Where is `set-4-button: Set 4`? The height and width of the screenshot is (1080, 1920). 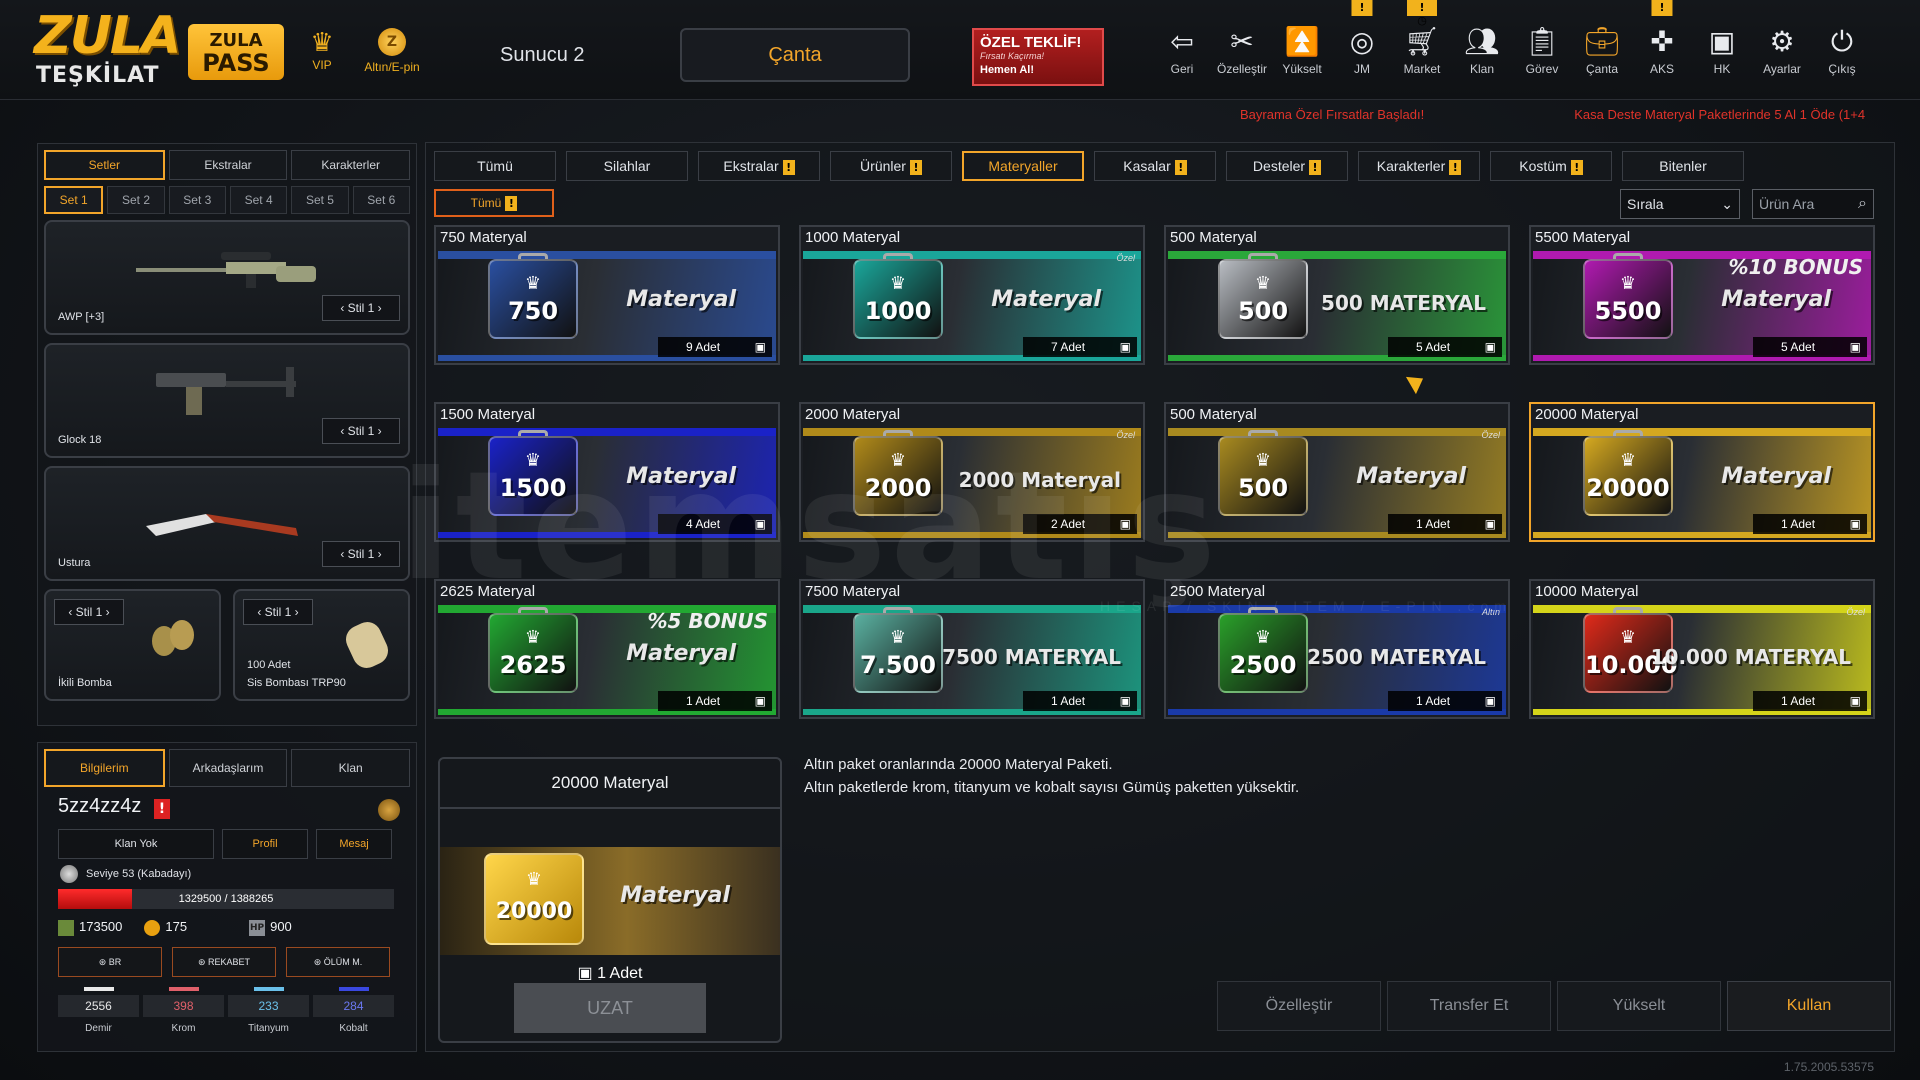 set-4-button: Set 4 is located at coordinates (258, 200).